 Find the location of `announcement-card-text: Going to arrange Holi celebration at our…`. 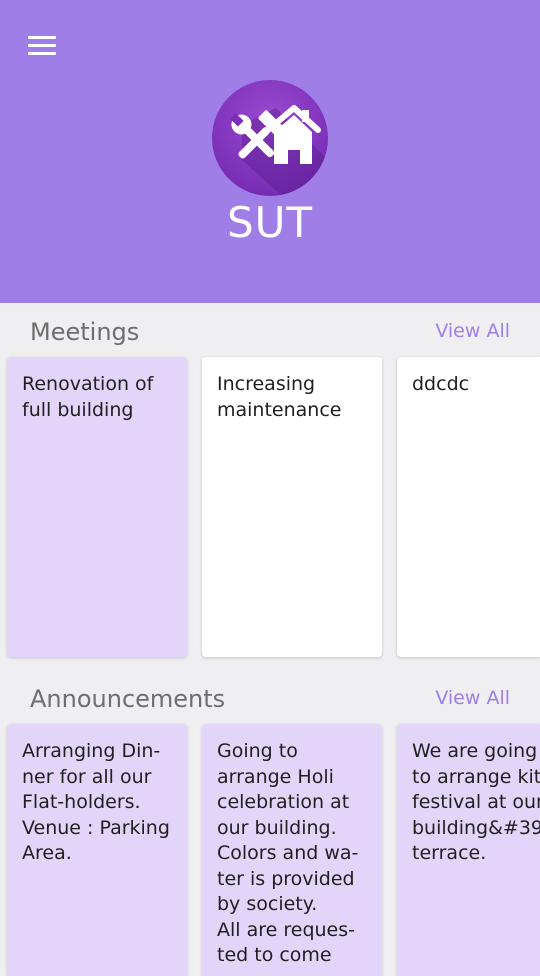

announcement-card-text: Going to arrange Holi celebration at our… is located at coordinates (288, 853).